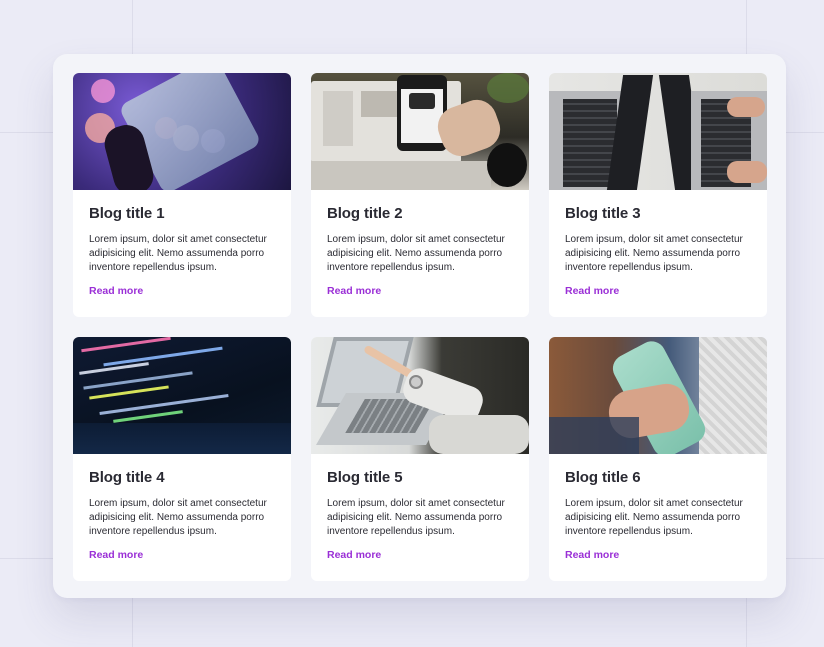  Describe the element at coordinates (182, 478) in the screenshot. I see `blog-card-title: Blog title 4` at that location.